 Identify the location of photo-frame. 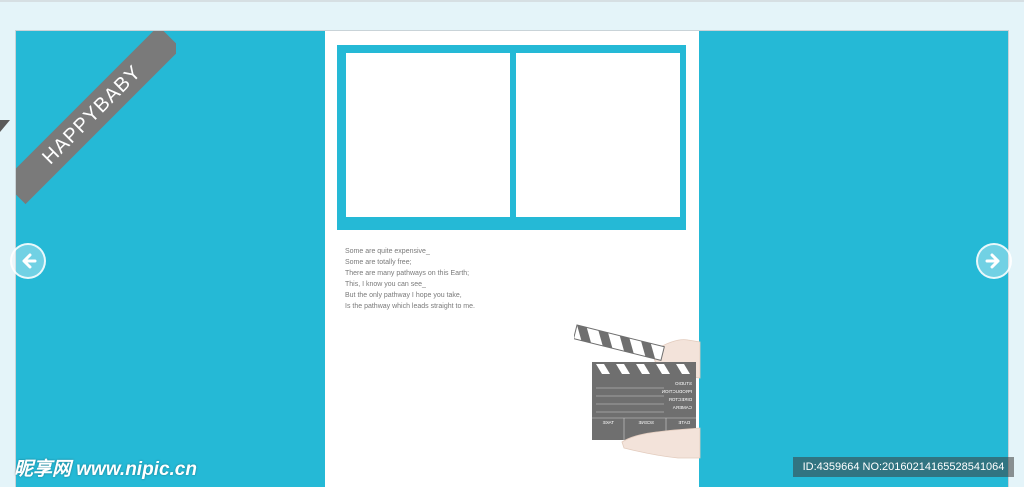
(511, 137).